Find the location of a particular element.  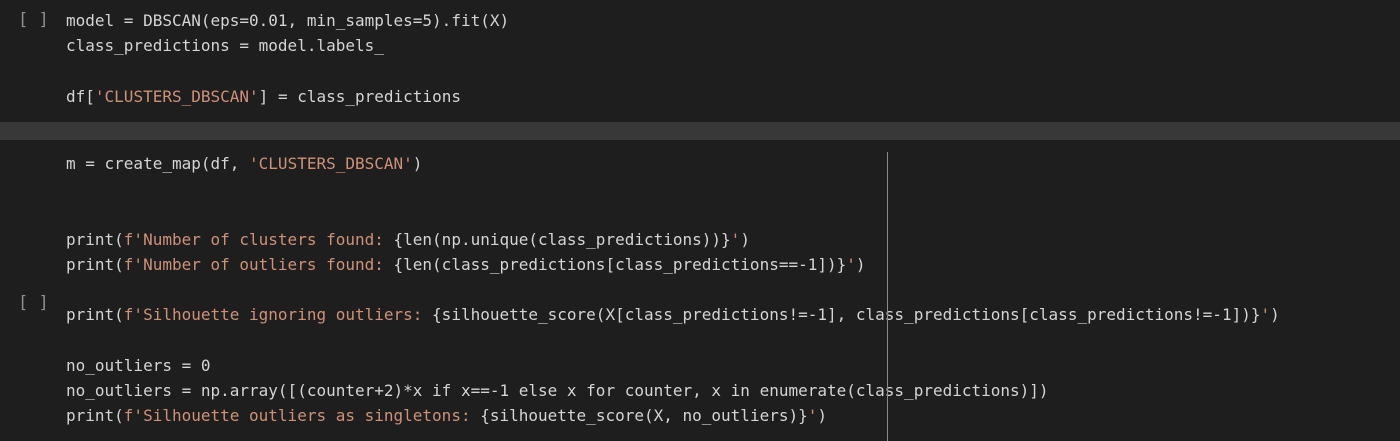

string-token: f'Number of outliers found: is located at coordinates (258, 264).